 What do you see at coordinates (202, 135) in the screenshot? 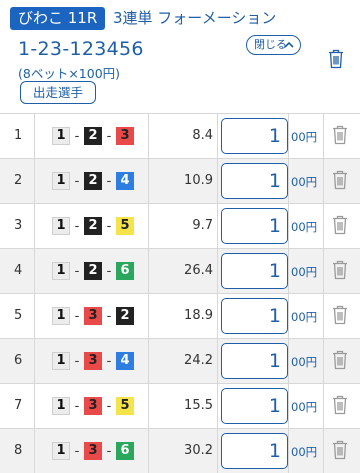
I see `odds-value: 8.4` at bounding box center [202, 135].